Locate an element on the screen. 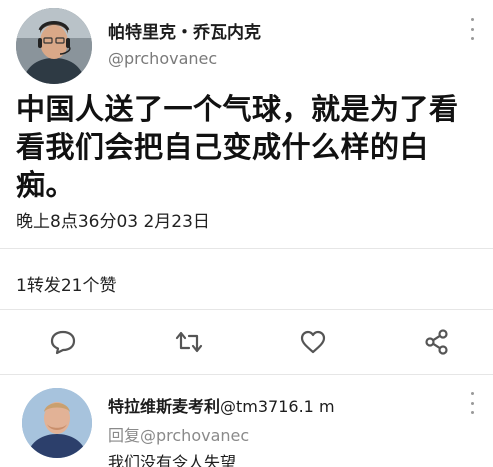 This screenshot has height=467, width=493. reply-text: 我们没有令人失望 is located at coordinates (172, 460).